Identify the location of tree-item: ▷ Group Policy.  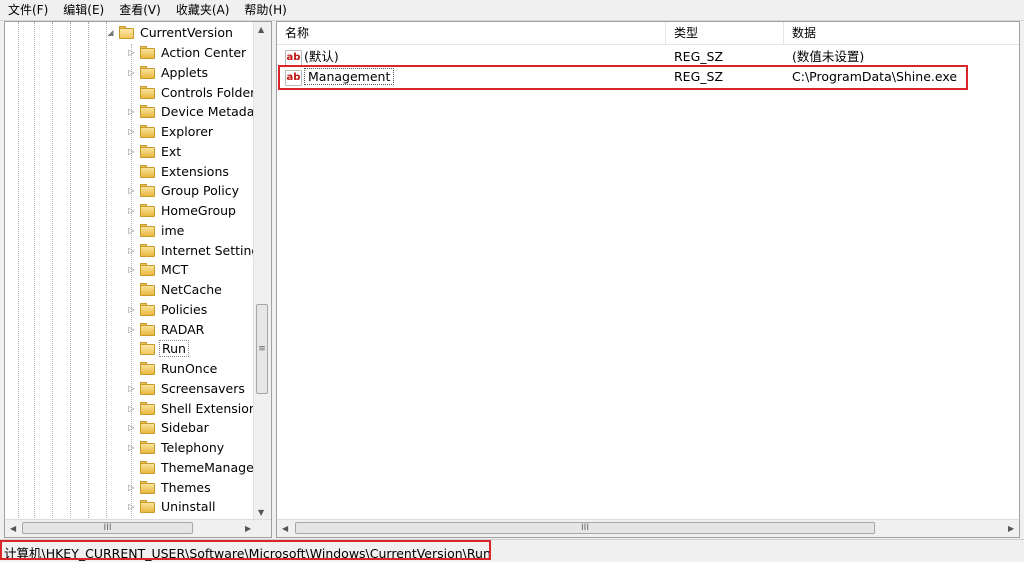
(184, 190).